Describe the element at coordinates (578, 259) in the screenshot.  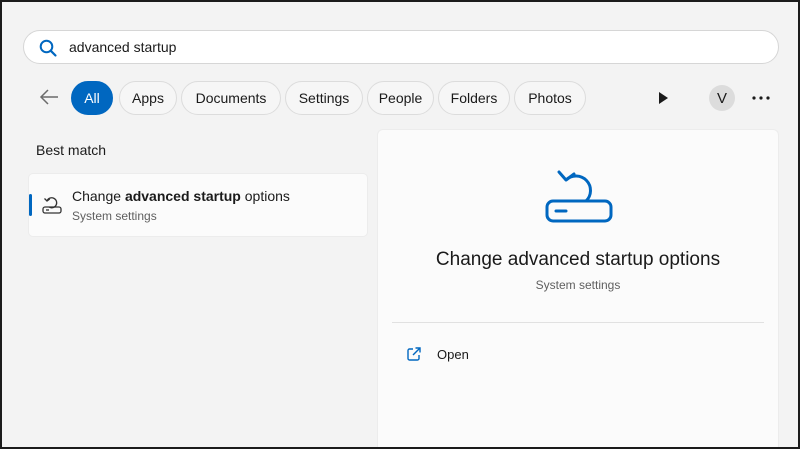
I see `detail-title: Change advanced startup options` at that location.